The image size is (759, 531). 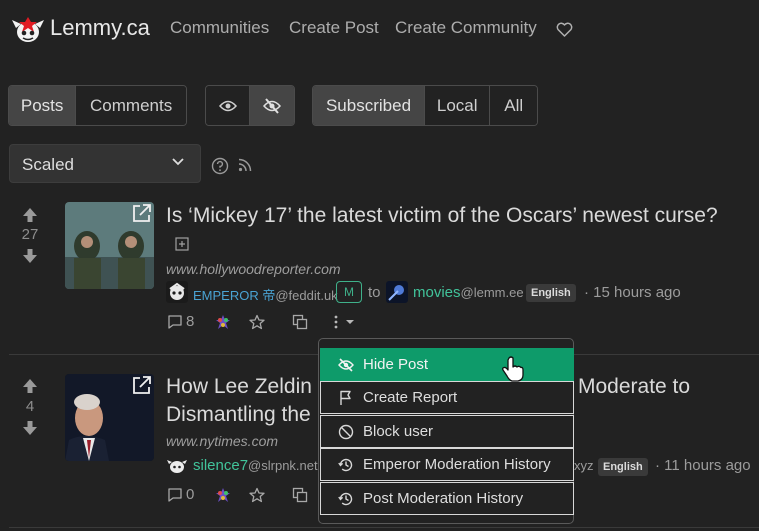 What do you see at coordinates (221, 465) in the screenshot?
I see `author-name: silence7` at bounding box center [221, 465].